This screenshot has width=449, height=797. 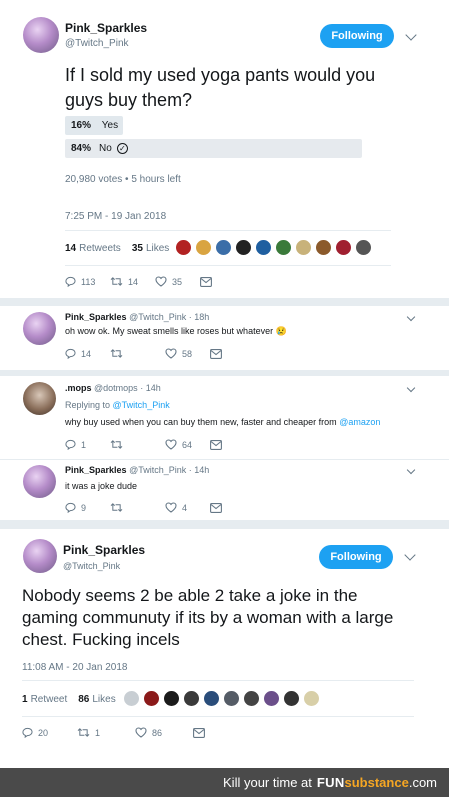 I want to click on like-button: 35, so click(x=177, y=281).